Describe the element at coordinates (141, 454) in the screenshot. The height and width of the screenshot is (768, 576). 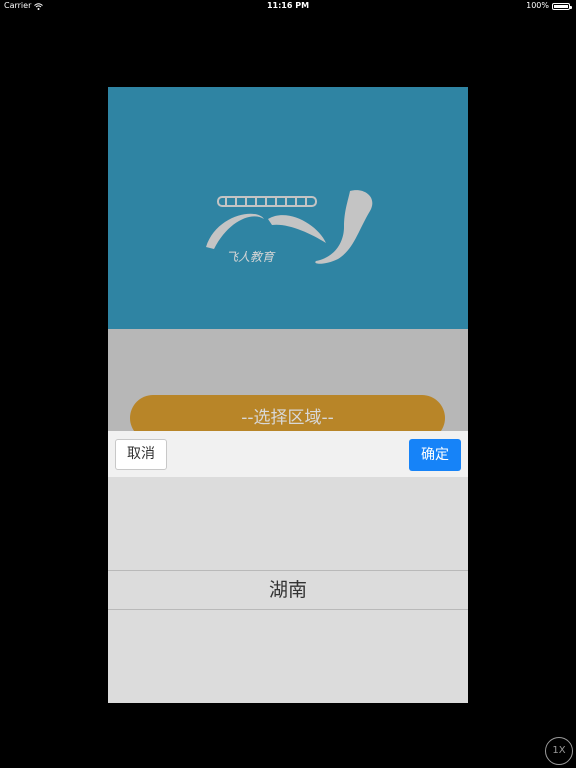
I see `cancel-button: 取消` at that location.